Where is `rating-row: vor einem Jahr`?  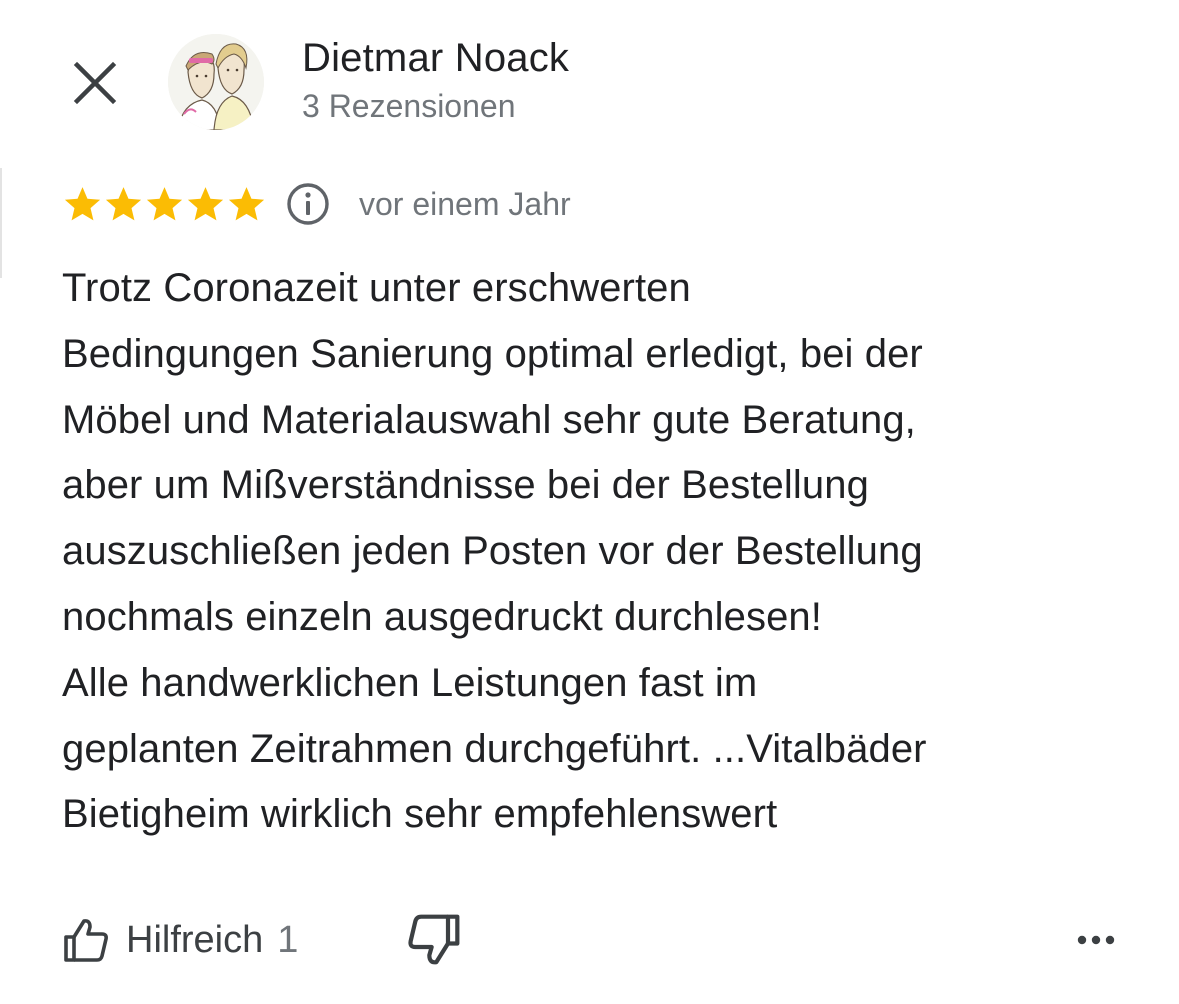 rating-row: vor einem Jahr is located at coordinates (316, 204).